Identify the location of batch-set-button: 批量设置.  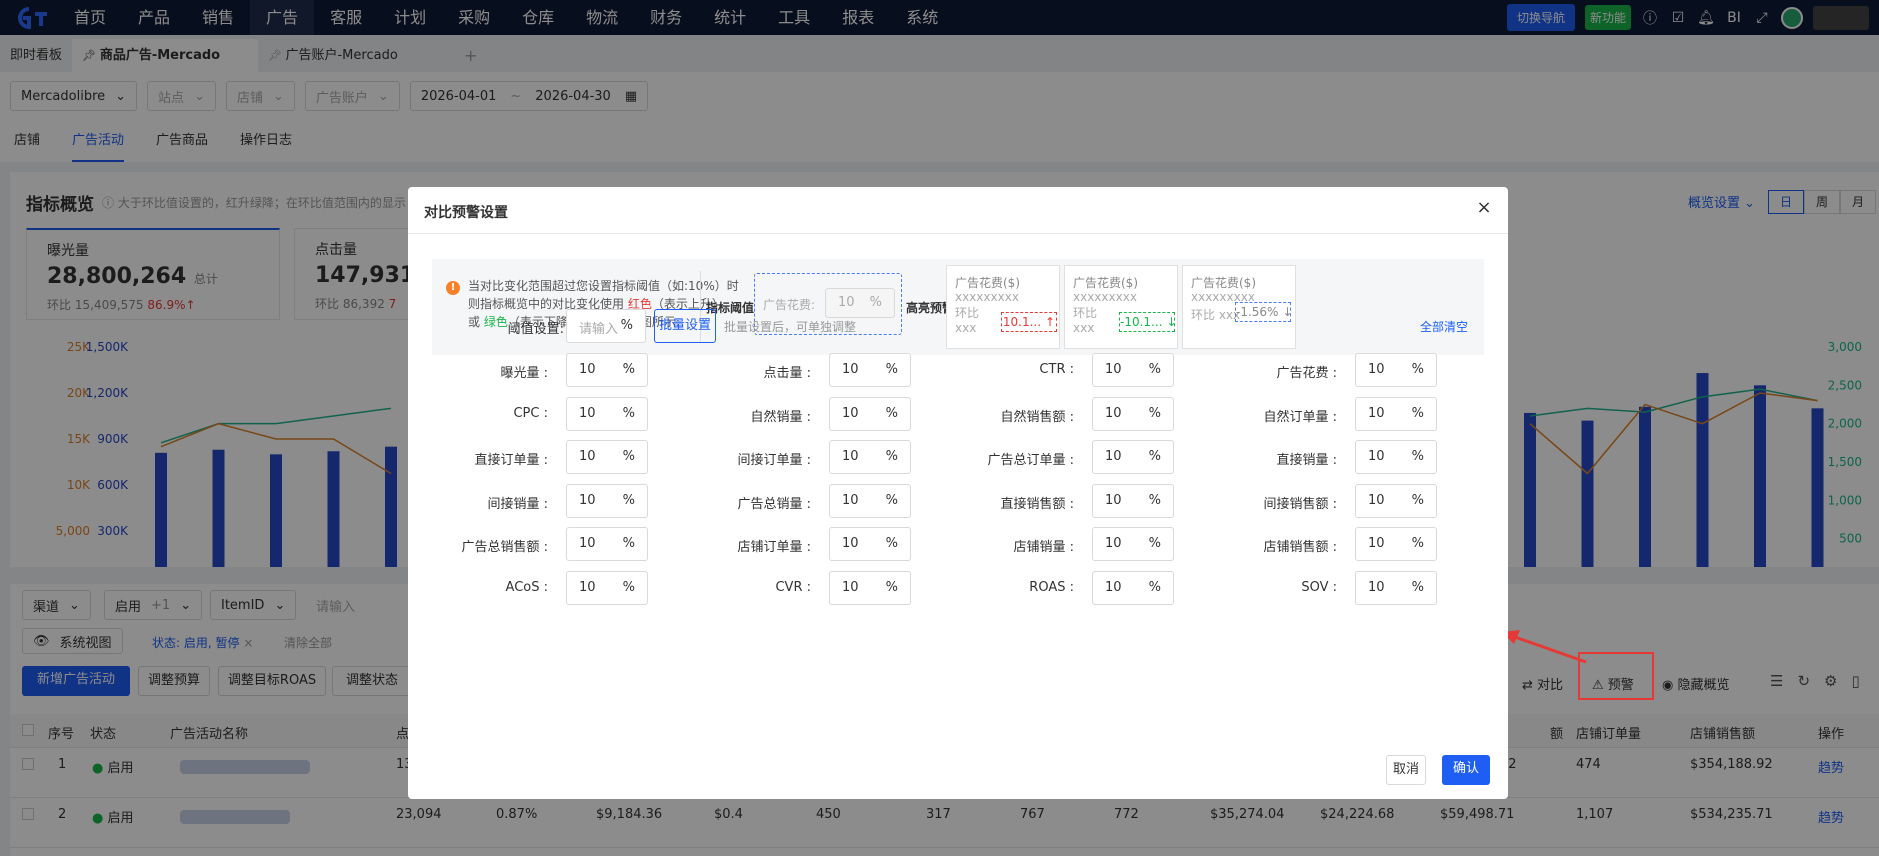
(685, 326).